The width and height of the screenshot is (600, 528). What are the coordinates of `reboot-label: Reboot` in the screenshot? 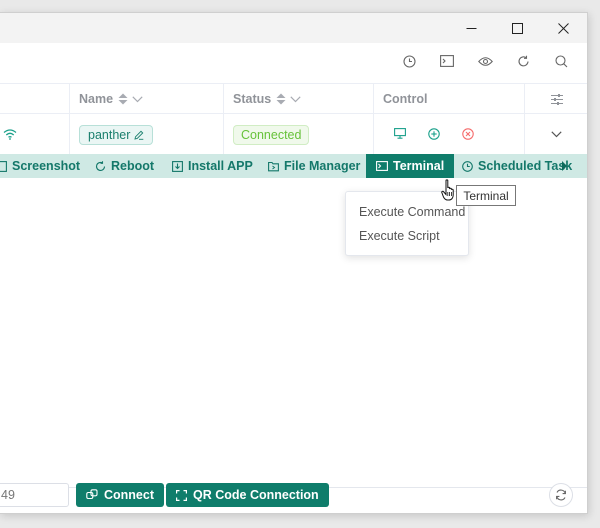 It's located at (133, 166).